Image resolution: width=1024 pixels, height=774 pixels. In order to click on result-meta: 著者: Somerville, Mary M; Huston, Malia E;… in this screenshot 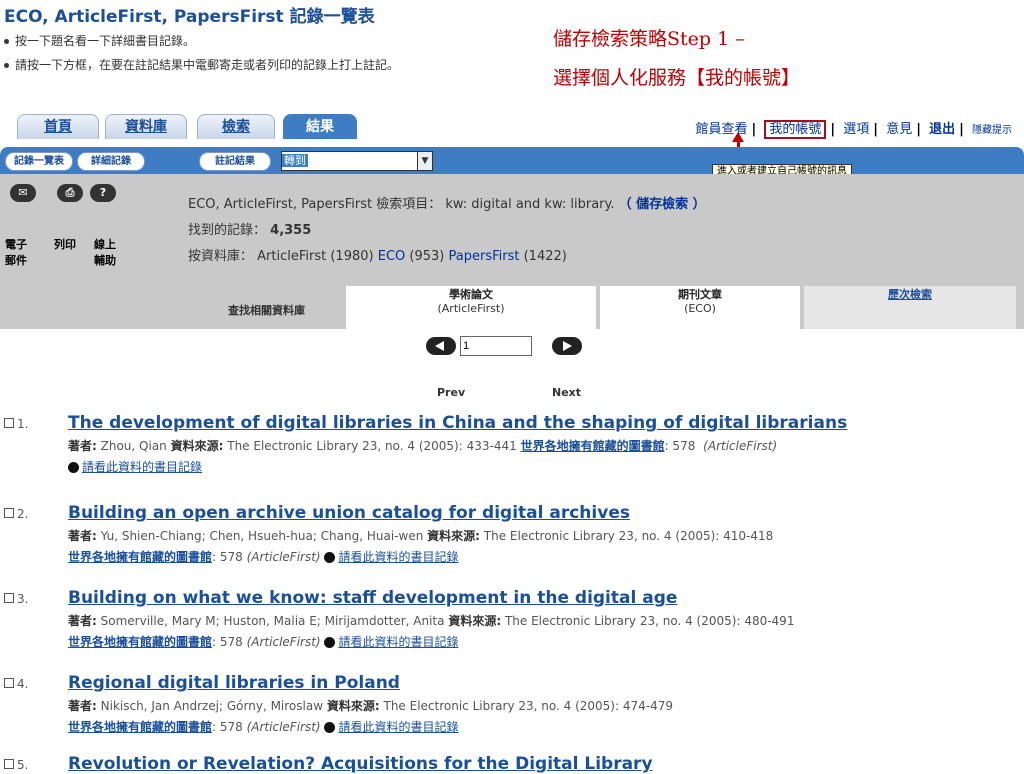, I will do `click(431, 621)`.